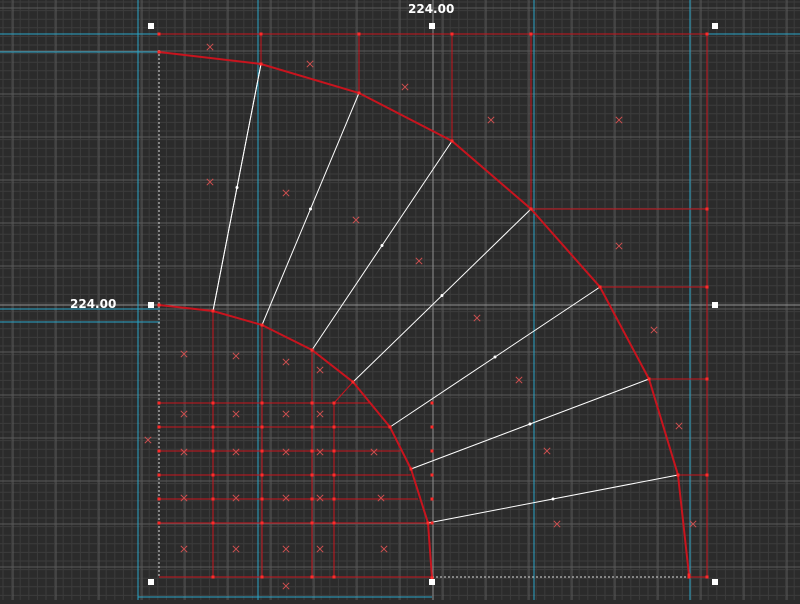 The height and width of the screenshot is (604, 800). I want to click on spline-line, so click(237, 187).